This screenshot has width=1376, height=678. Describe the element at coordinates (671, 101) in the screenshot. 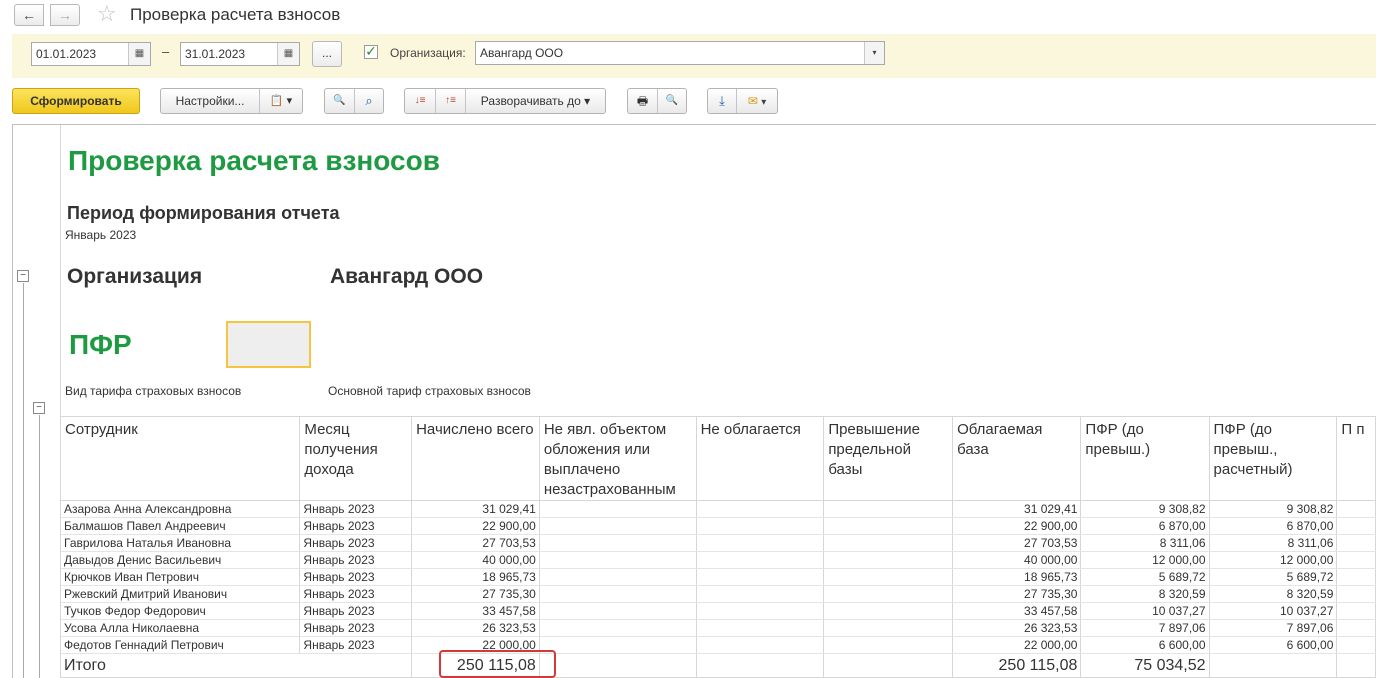

I see `print-preview-icon: 🔍` at that location.